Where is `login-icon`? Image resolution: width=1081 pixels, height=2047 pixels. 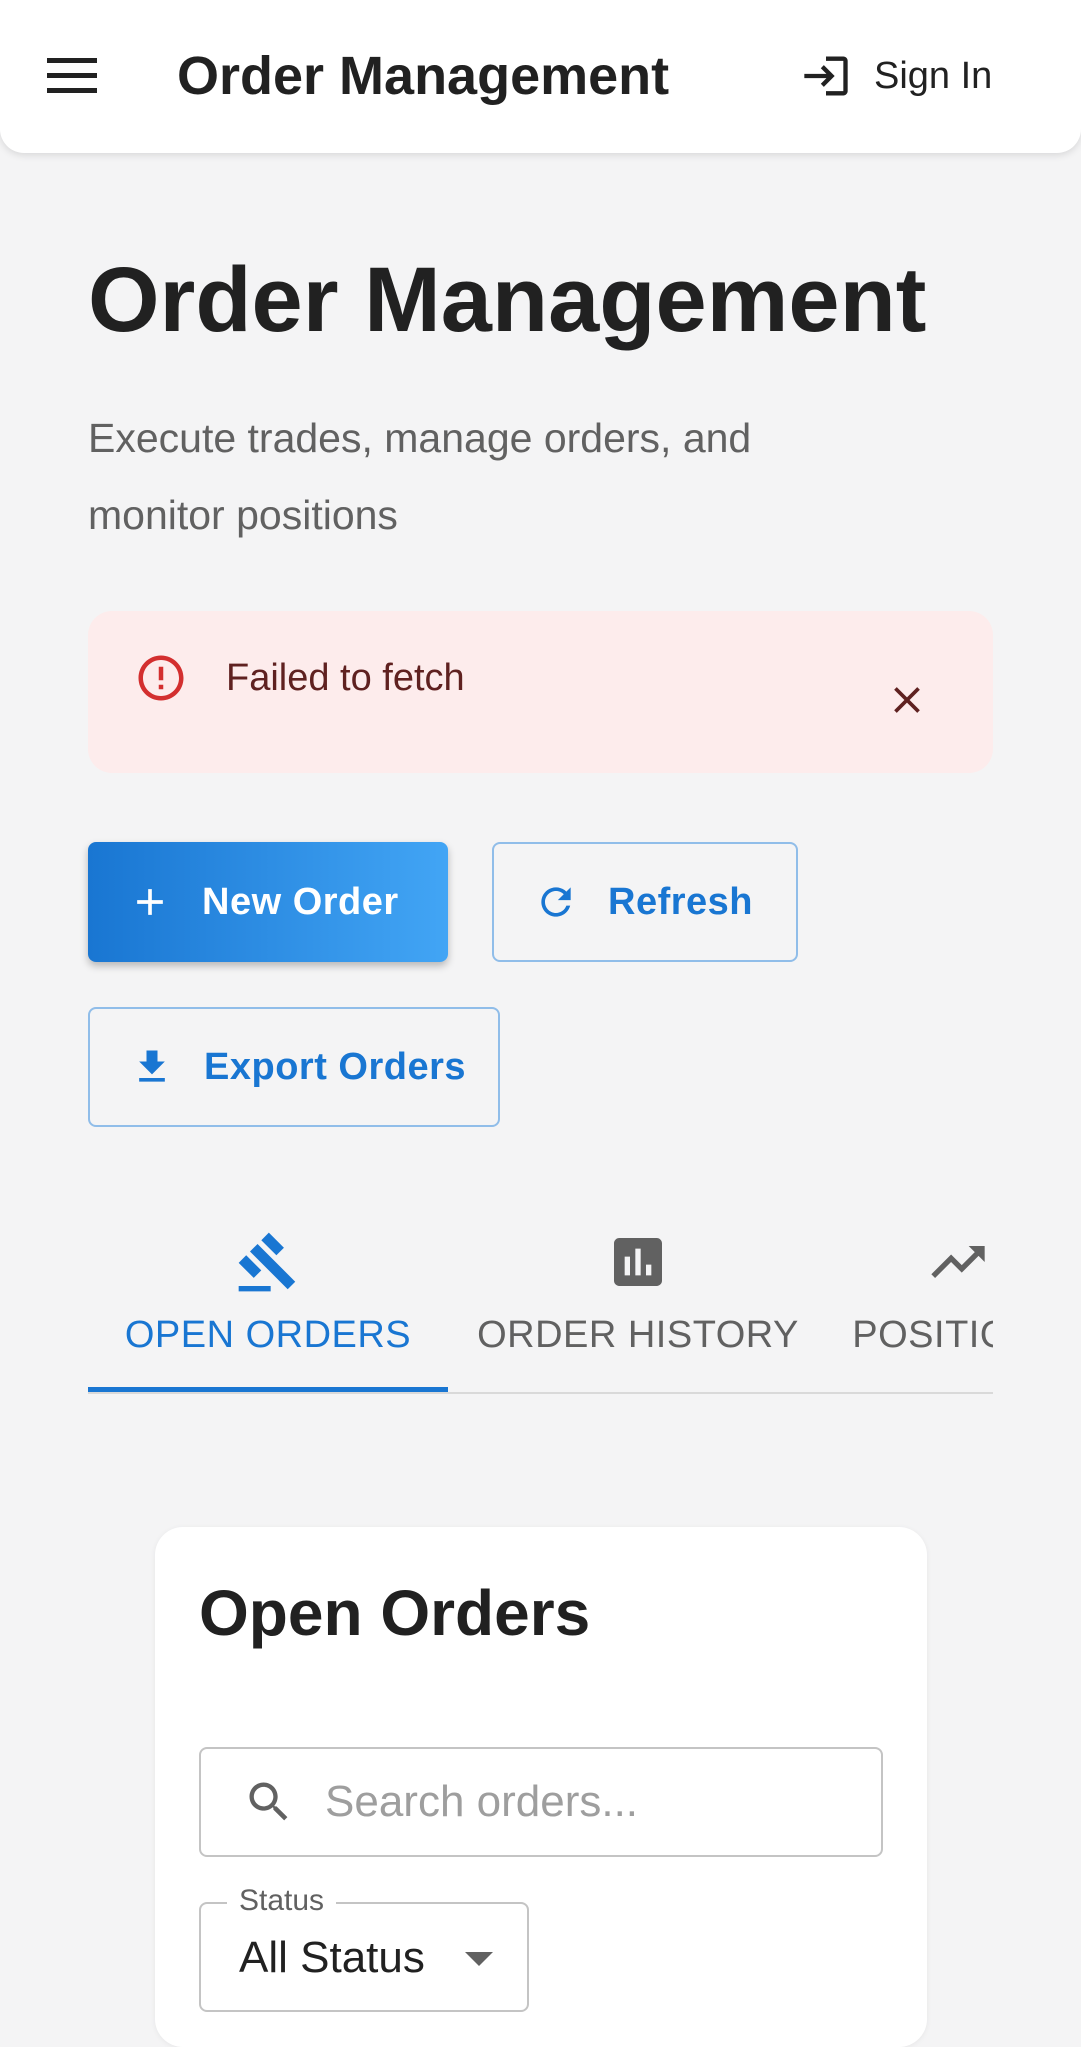
login-icon is located at coordinates (826, 76).